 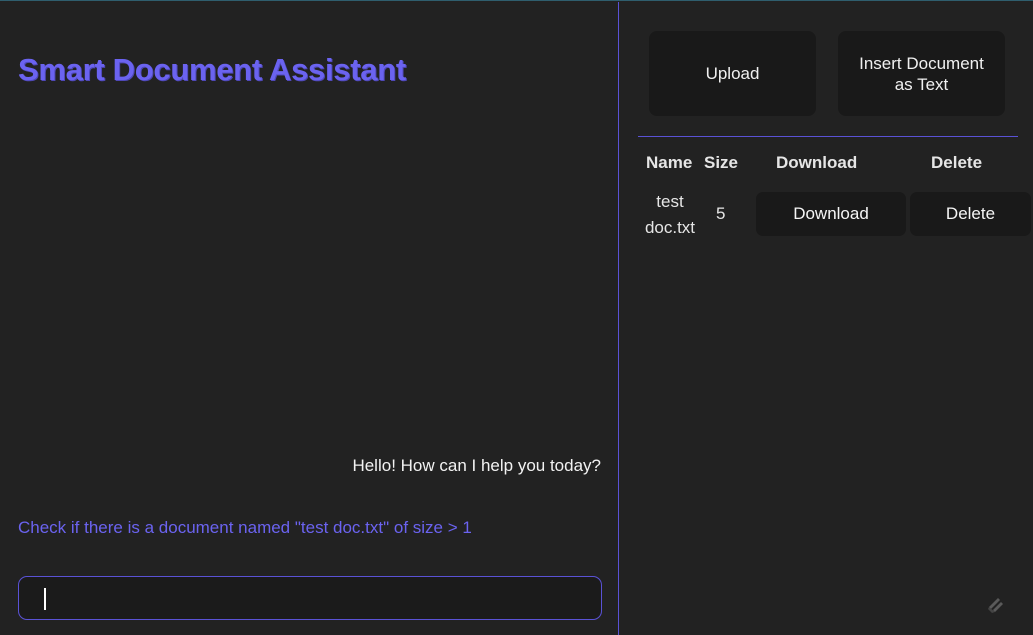 I want to click on document-size: 5, so click(x=721, y=213).